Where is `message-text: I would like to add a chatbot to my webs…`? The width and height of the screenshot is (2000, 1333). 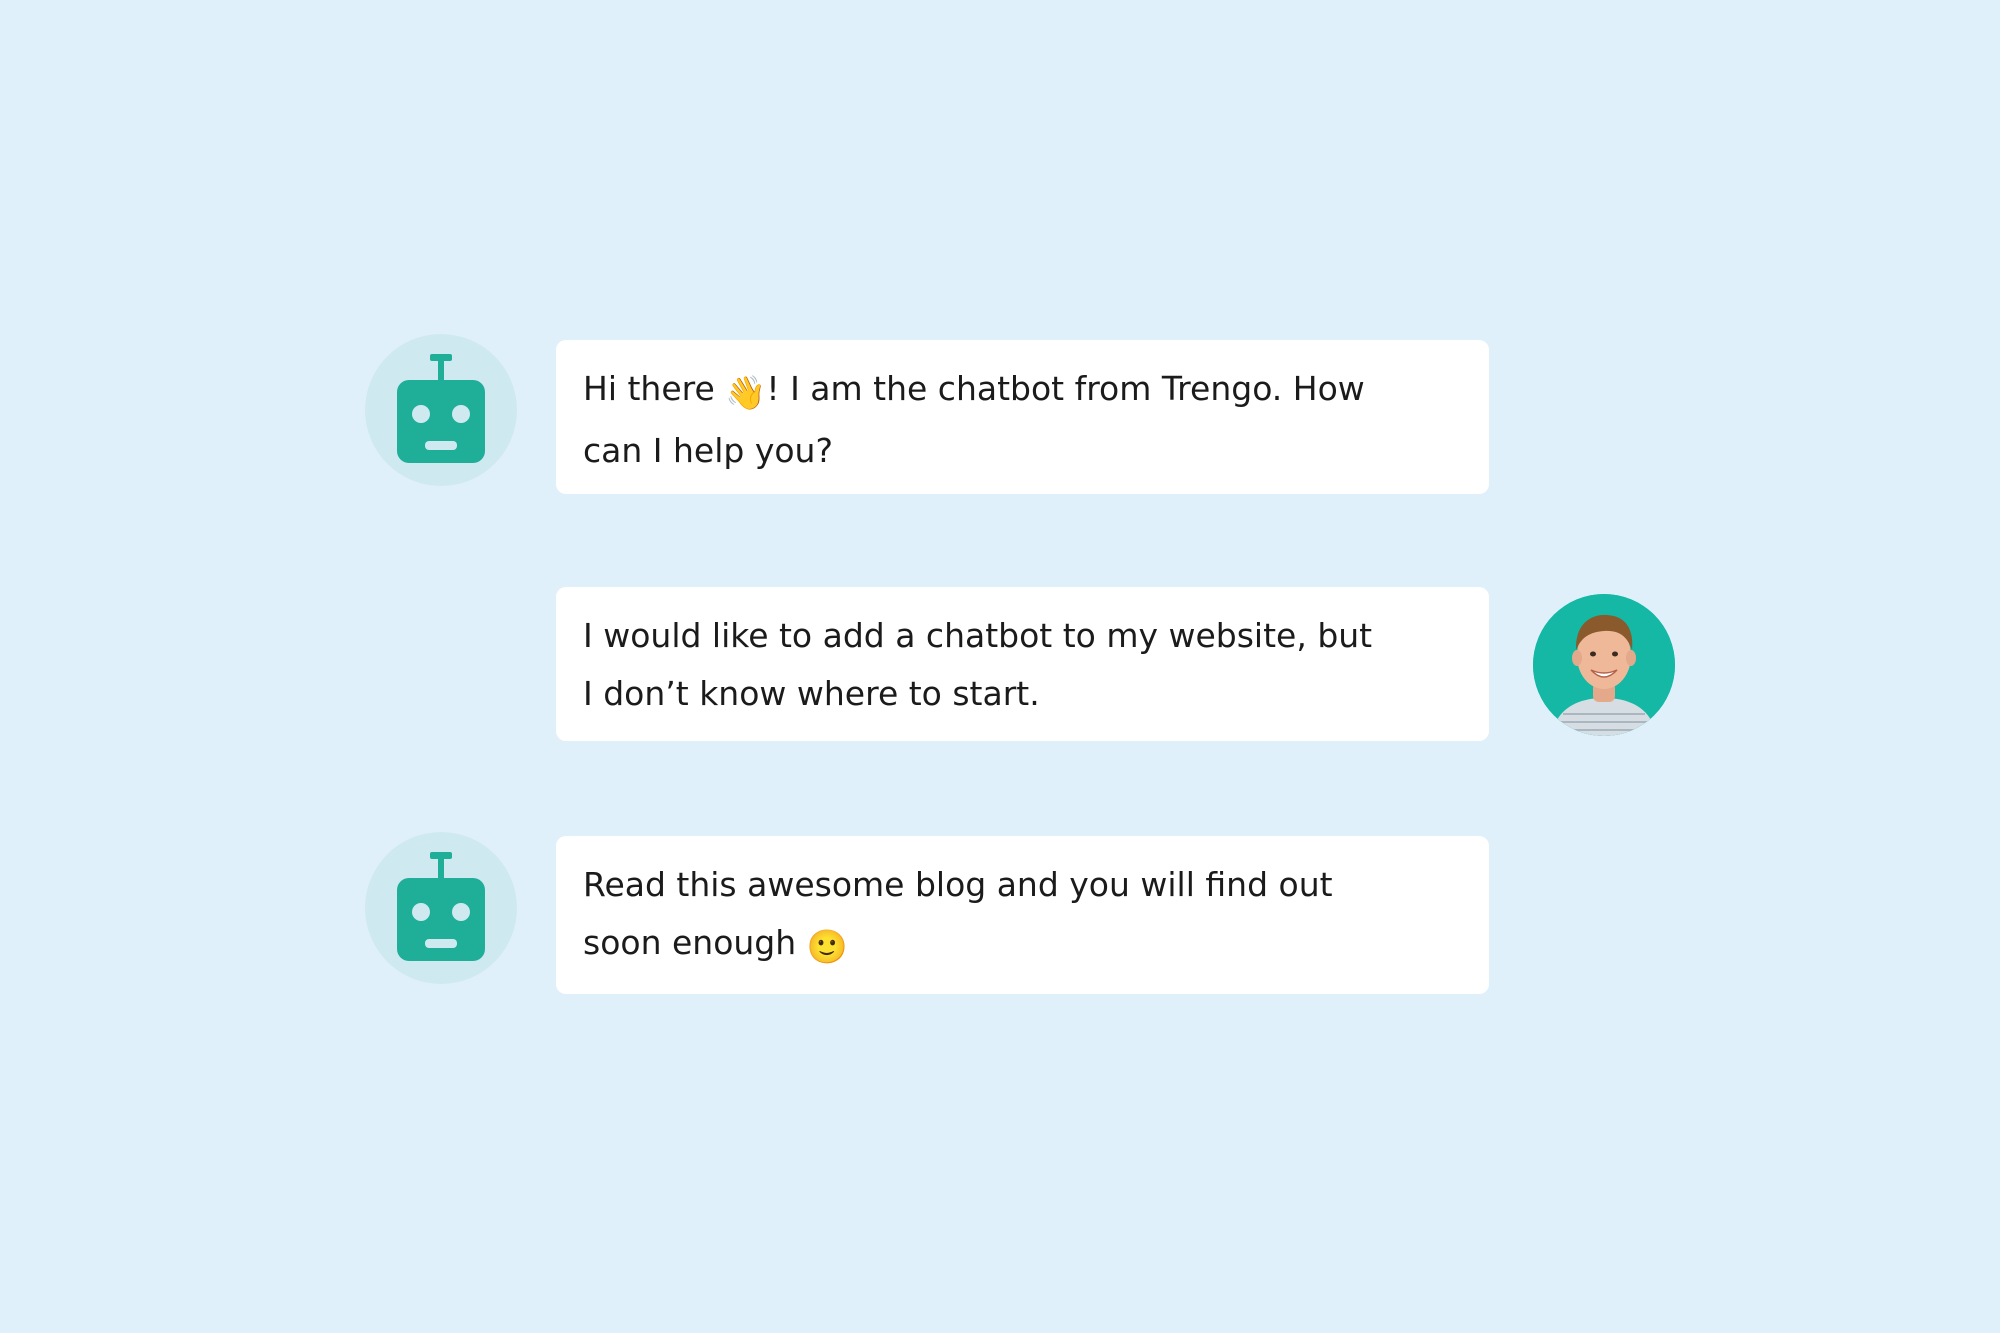 message-text: I would like to add a chatbot to my webs… is located at coordinates (978, 664).